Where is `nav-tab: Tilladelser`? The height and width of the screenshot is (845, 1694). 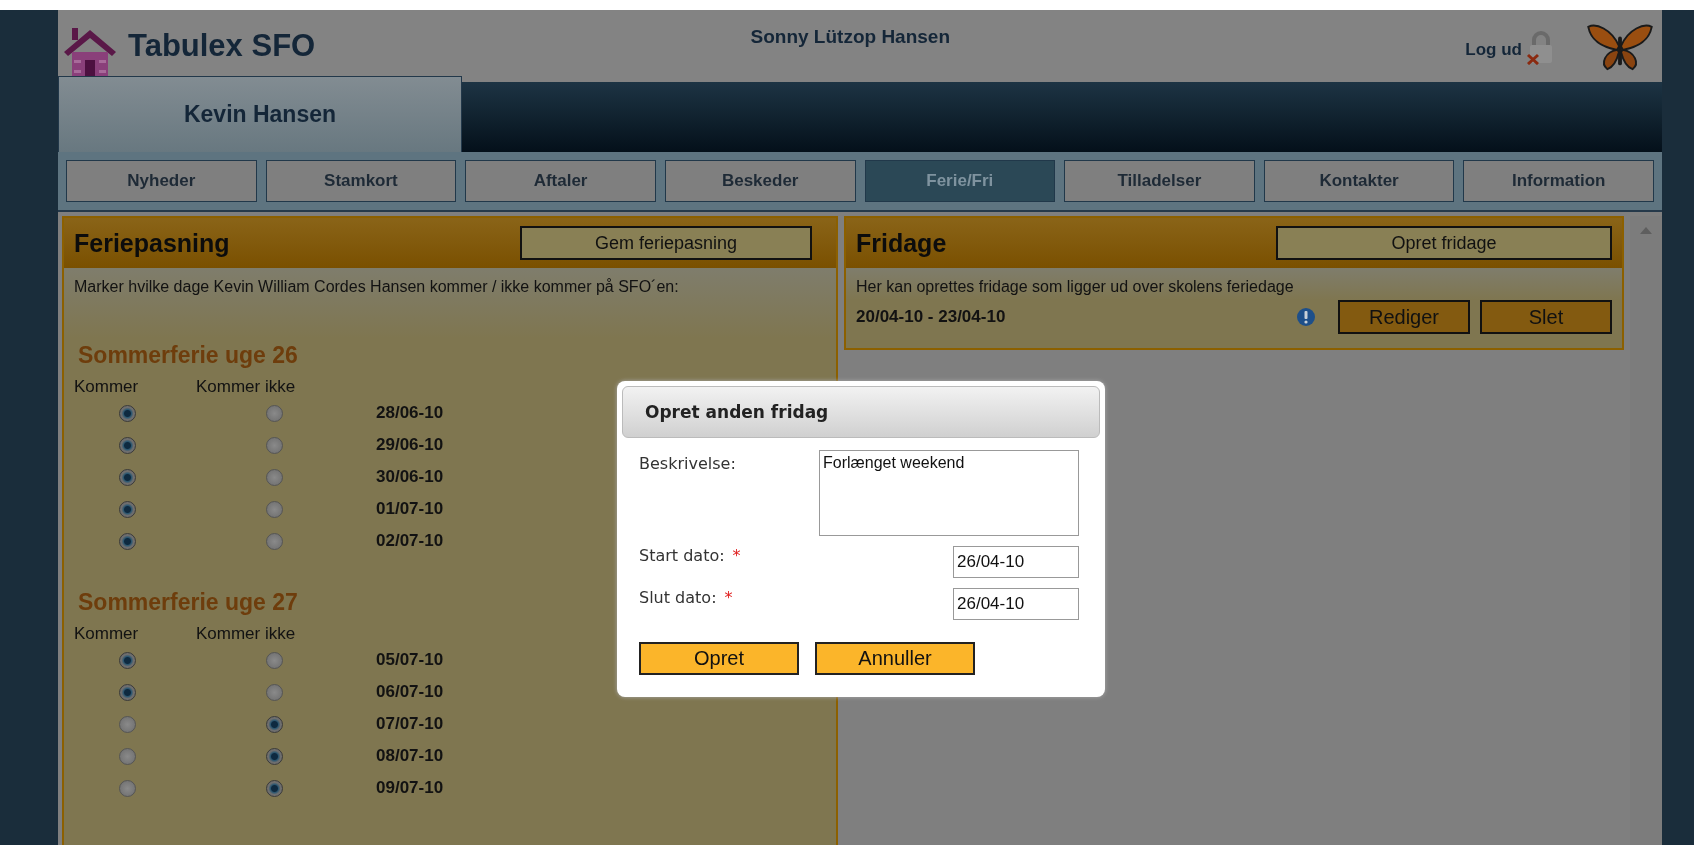
nav-tab: Tilladelser is located at coordinates (1159, 181).